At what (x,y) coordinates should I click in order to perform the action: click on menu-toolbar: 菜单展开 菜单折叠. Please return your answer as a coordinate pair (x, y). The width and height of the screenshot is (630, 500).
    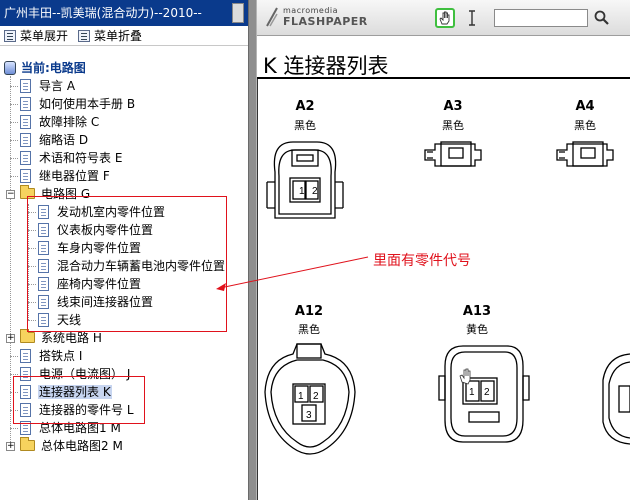
    Looking at the image, I should click on (124, 36).